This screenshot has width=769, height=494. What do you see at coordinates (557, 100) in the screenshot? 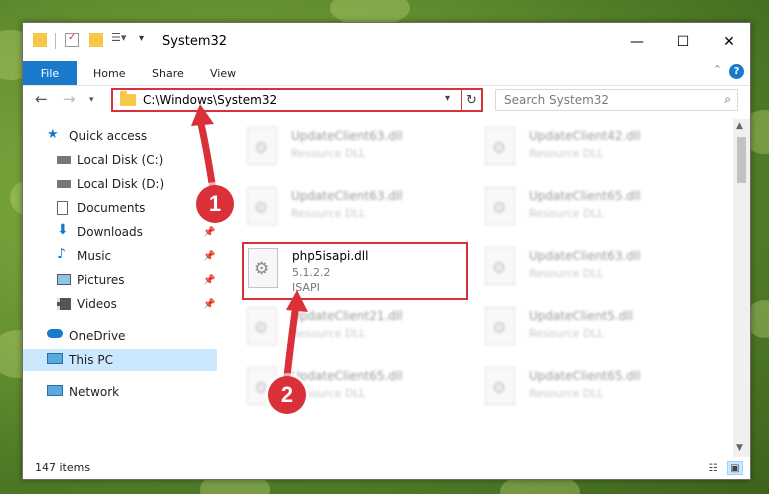
I see `search-placeholder: Search System32` at bounding box center [557, 100].